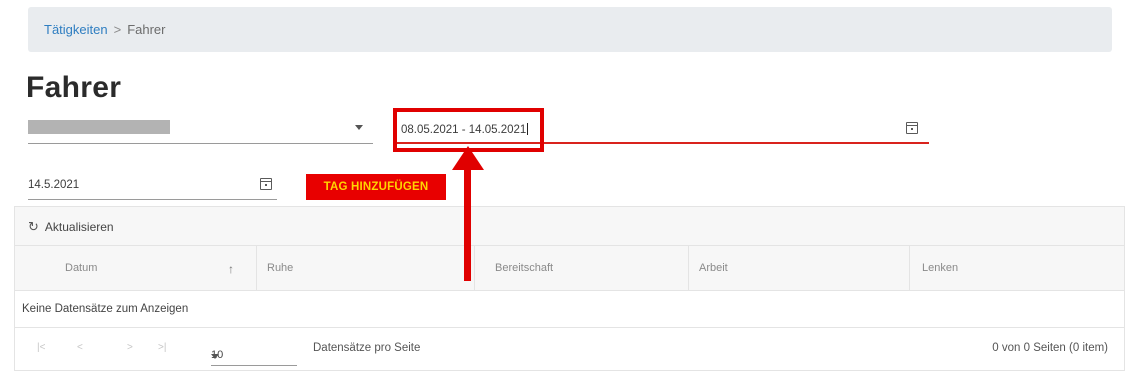  I want to click on column-header-ruhe: Ruhe, so click(366, 268).